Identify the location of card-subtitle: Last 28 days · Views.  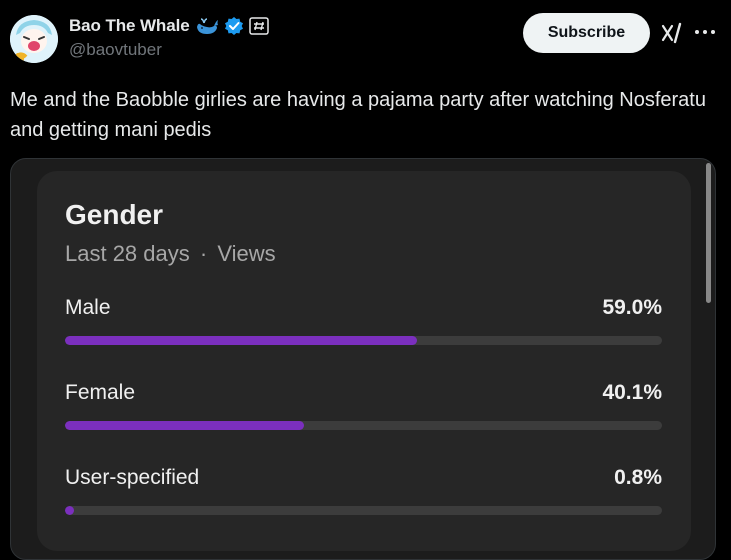
(170, 254).